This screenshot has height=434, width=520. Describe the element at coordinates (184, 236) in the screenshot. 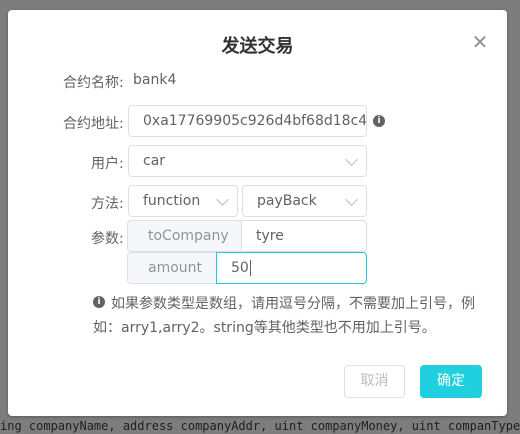

I see `param-name-tocompany: toCompany` at that location.